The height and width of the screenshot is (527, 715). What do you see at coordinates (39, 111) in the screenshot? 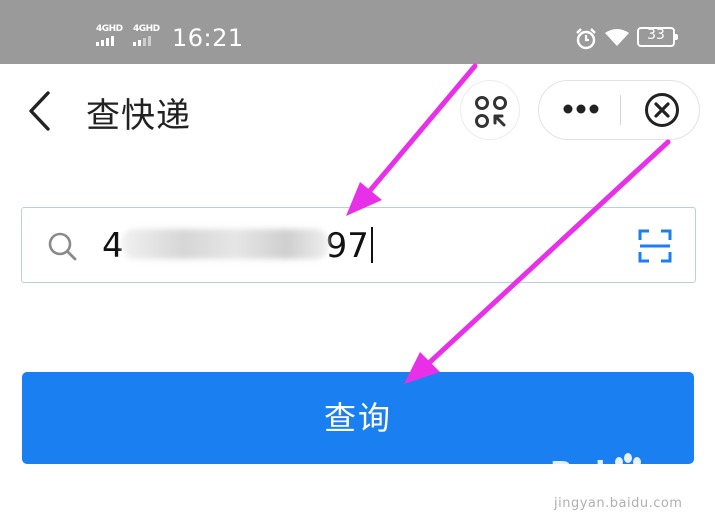
I see `back-icon` at bounding box center [39, 111].